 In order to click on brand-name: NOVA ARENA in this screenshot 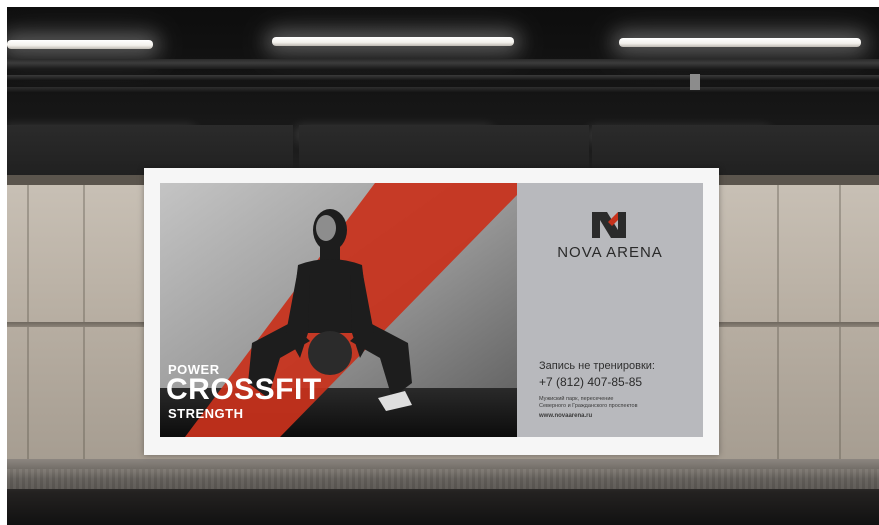, I will do `click(610, 252)`.